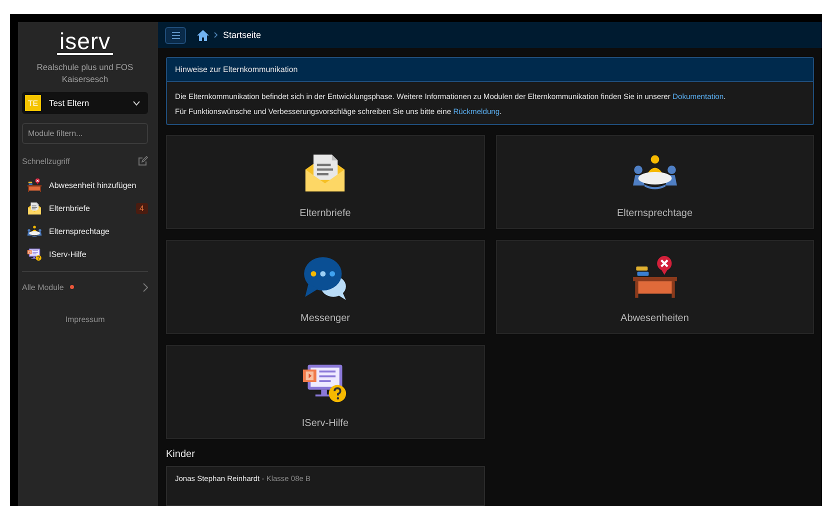  What do you see at coordinates (655, 182) in the screenshot?
I see `module-tile: Elternsprechtage` at bounding box center [655, 182].